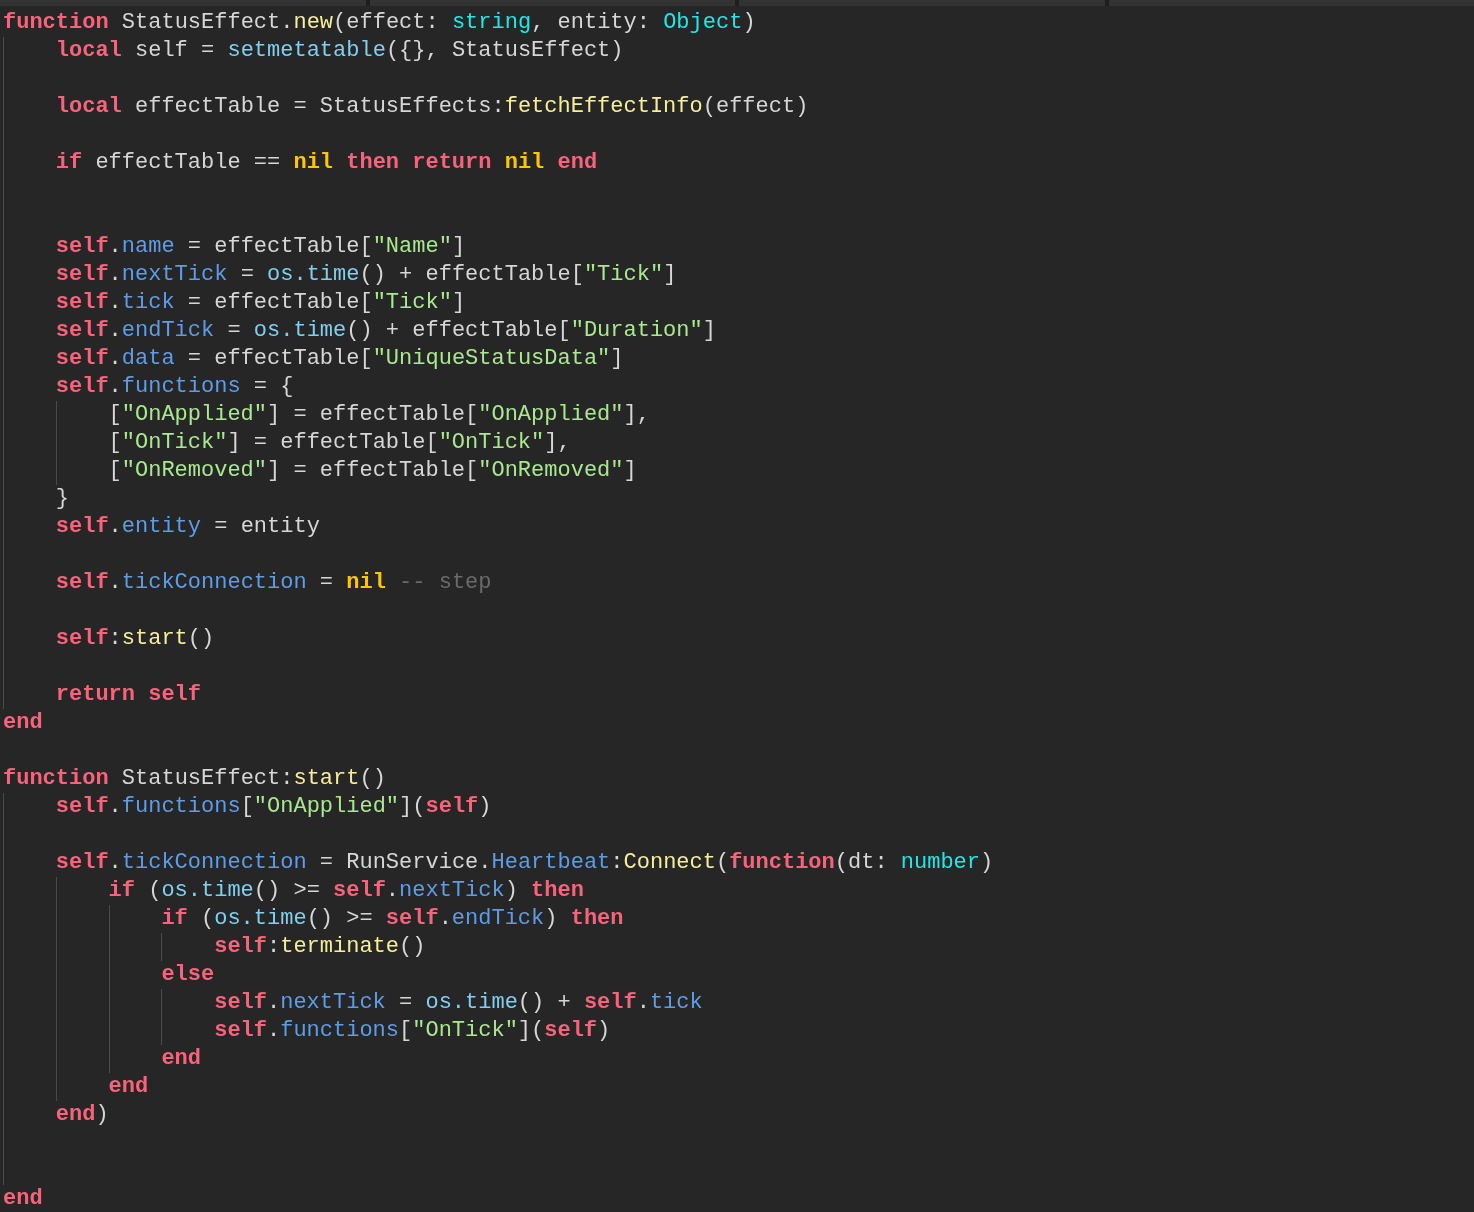 Image resolution: width=1474 pixels, height=1212 pixels. I want to click on code-line: if (os.time() >= self.endTick) then, so click(392, 919).